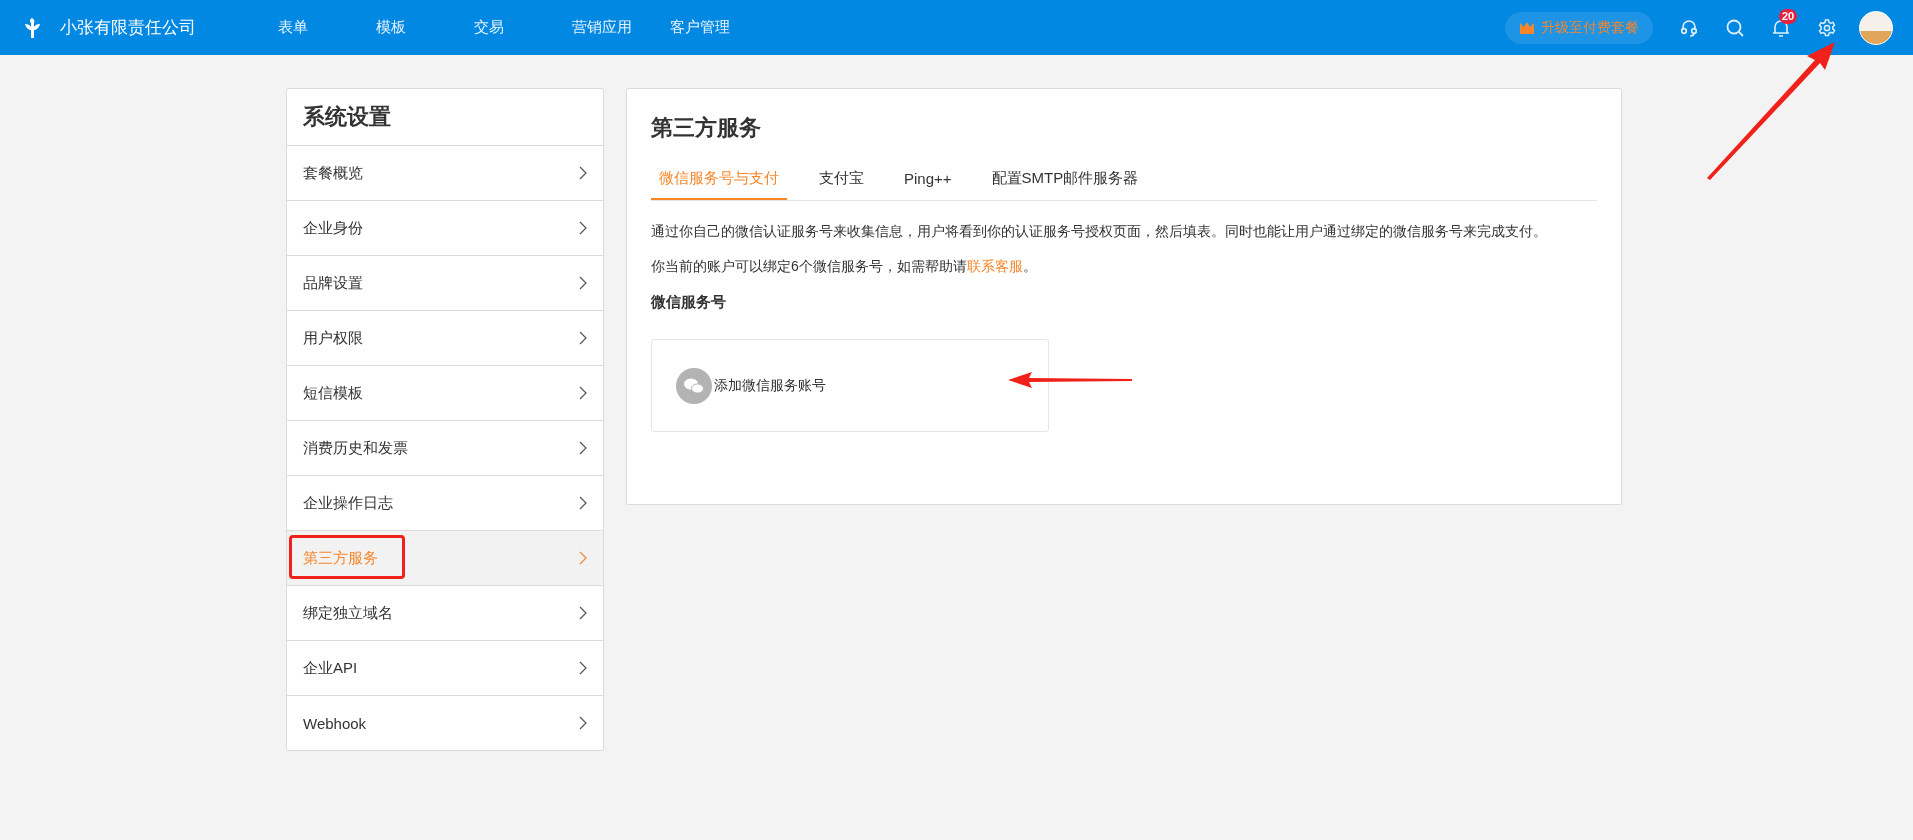 The width and height of the screenshot is (1913, 840). Describe the element at coordinates (1099, 231) in the screenshot. I see `description-text: 通过你自己的微信认证服务号来收集信息，用户将看到你的认证服务号授权页面，然后填表。同时也能让用户通过绑定的微信服务号来完成支付。` at that location.